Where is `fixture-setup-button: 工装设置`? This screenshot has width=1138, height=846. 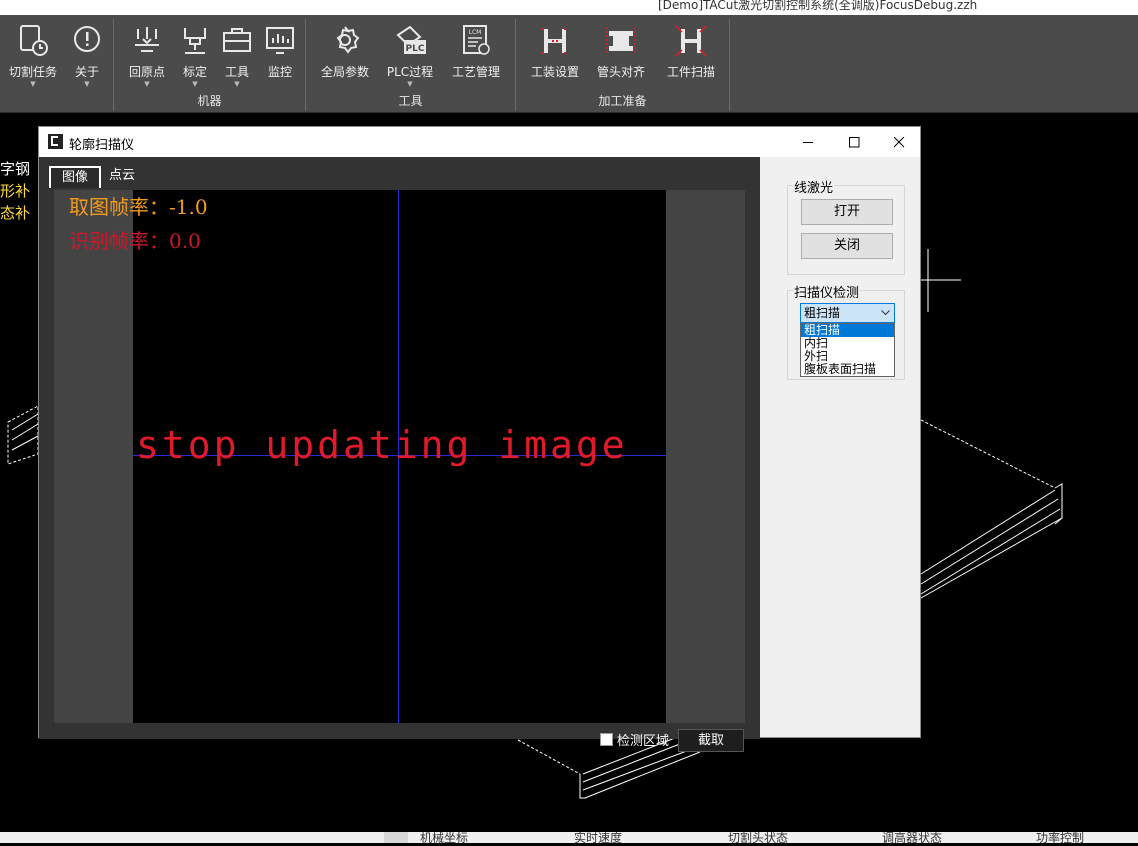 fixture-setup-button: 工装设置 is located at coordinates (555, 51).